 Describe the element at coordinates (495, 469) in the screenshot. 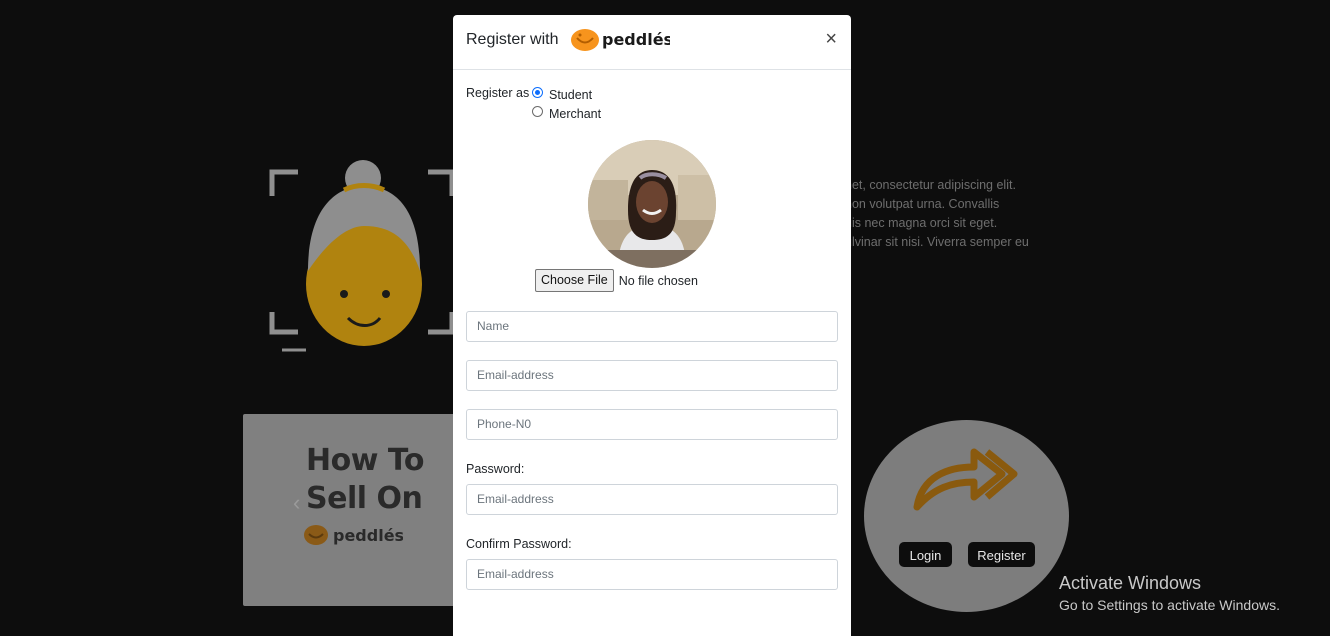

I see `password-label: Password:` at that location.